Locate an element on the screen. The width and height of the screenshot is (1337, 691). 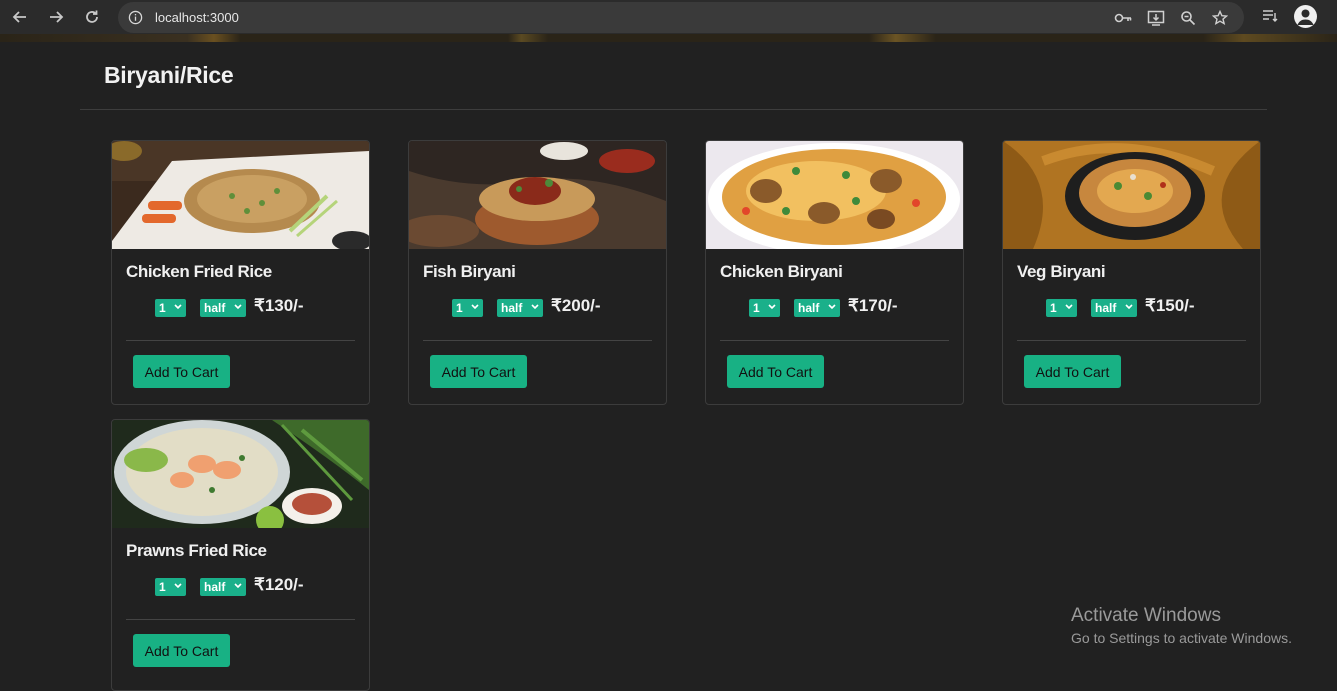
reload-icon is located at coordinates (92, 17).